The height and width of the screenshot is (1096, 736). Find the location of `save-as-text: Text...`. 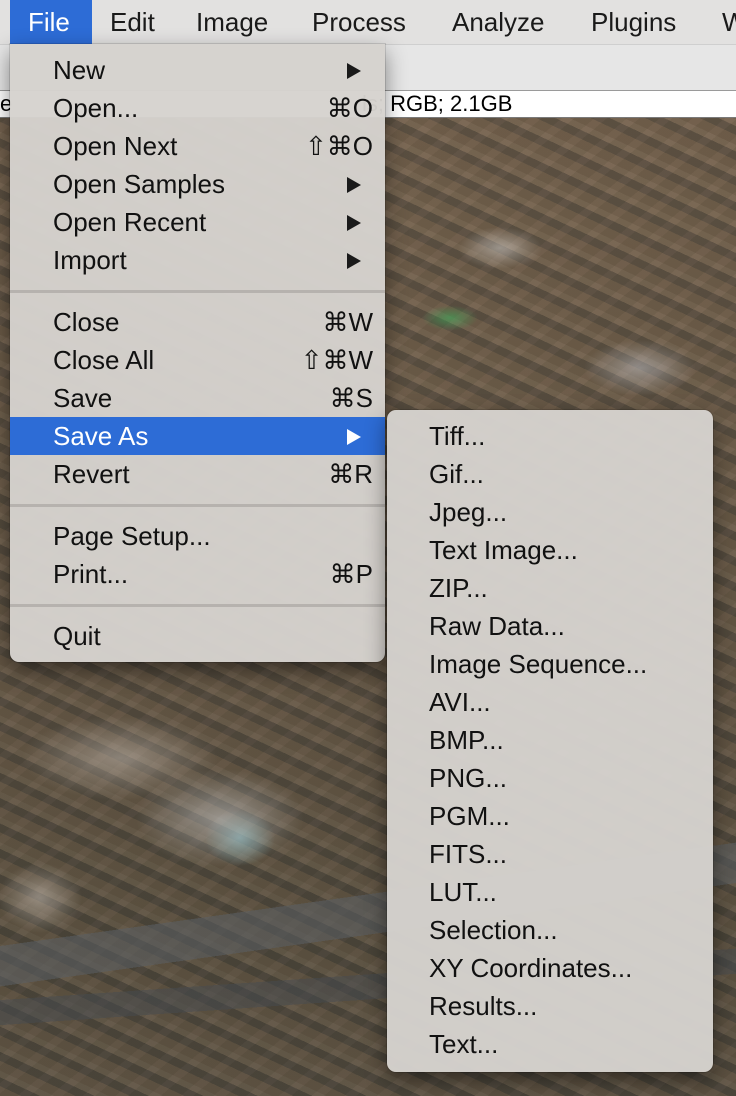

save-as-text: Text... is located at coordinates (550, 1044).